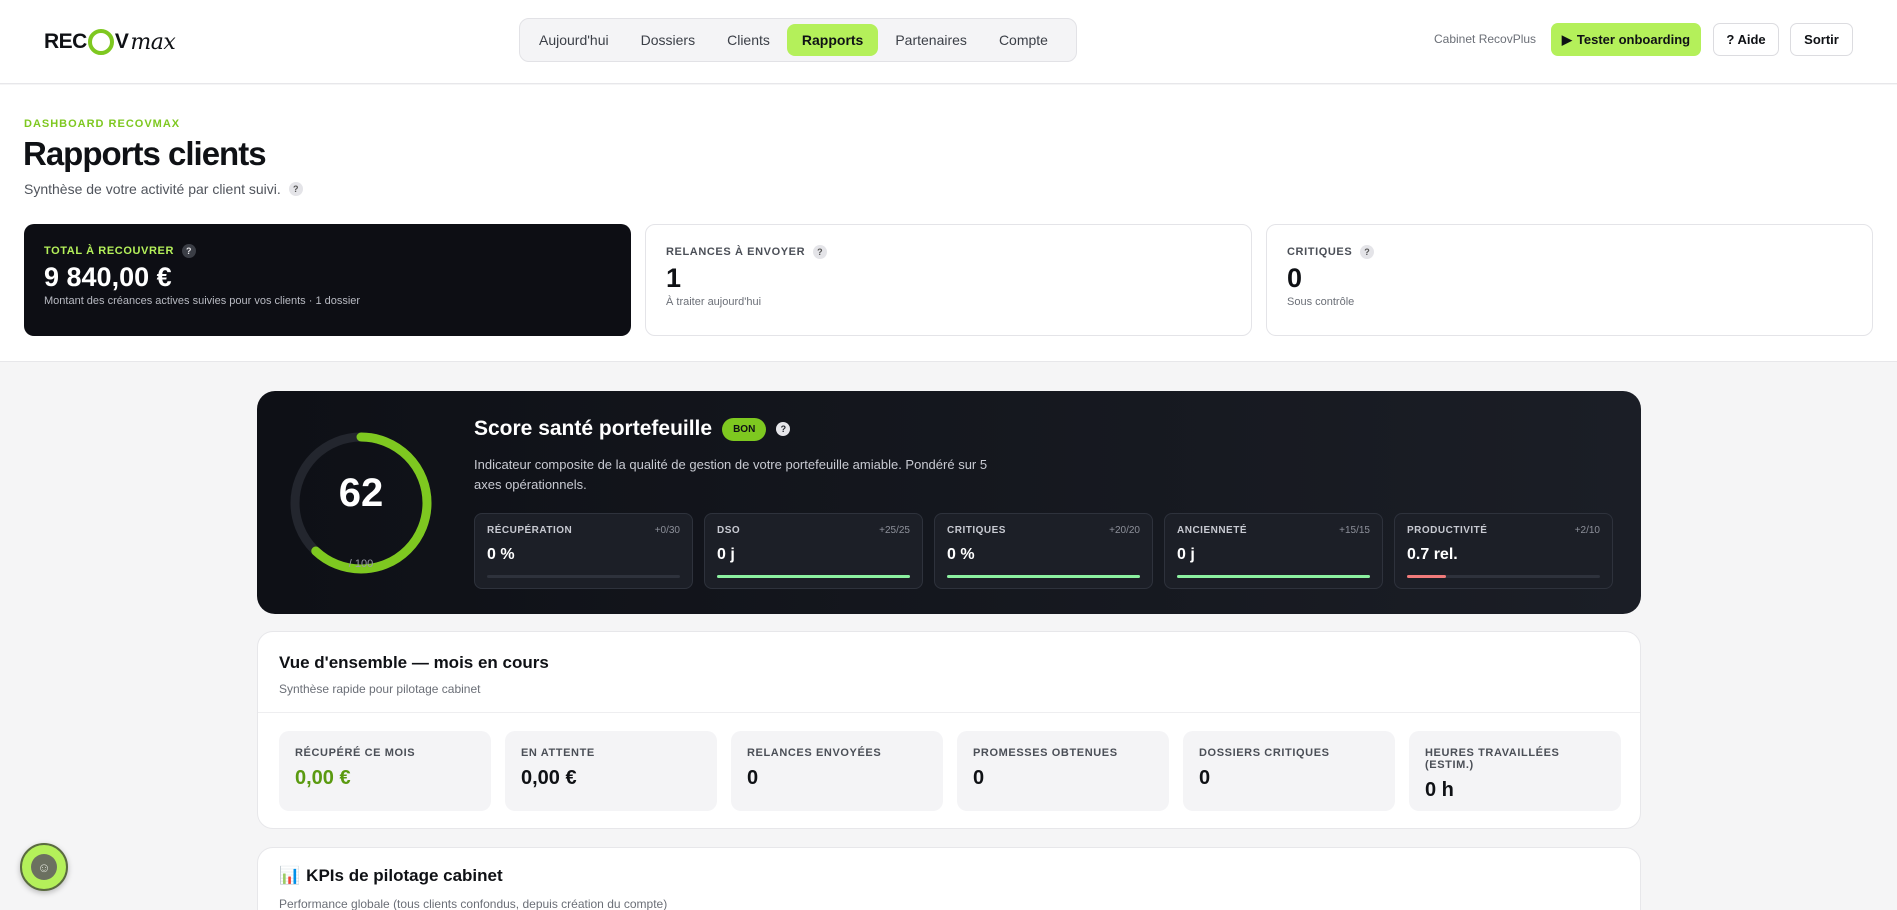  What do you see at coordinates (1587, 530) in the screenshot?
I see `axis-points: +2/10` at bounding box center [1587, 530].